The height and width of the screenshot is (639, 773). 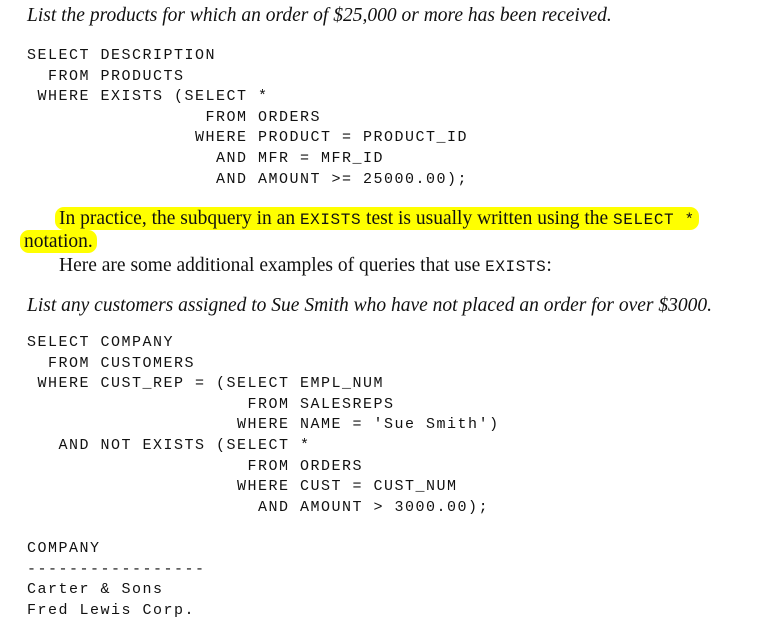 What do you see at coordinates (64, 548) in the screenshot?
I see `result-header: COMPANY` at bounding box center [64, 548].